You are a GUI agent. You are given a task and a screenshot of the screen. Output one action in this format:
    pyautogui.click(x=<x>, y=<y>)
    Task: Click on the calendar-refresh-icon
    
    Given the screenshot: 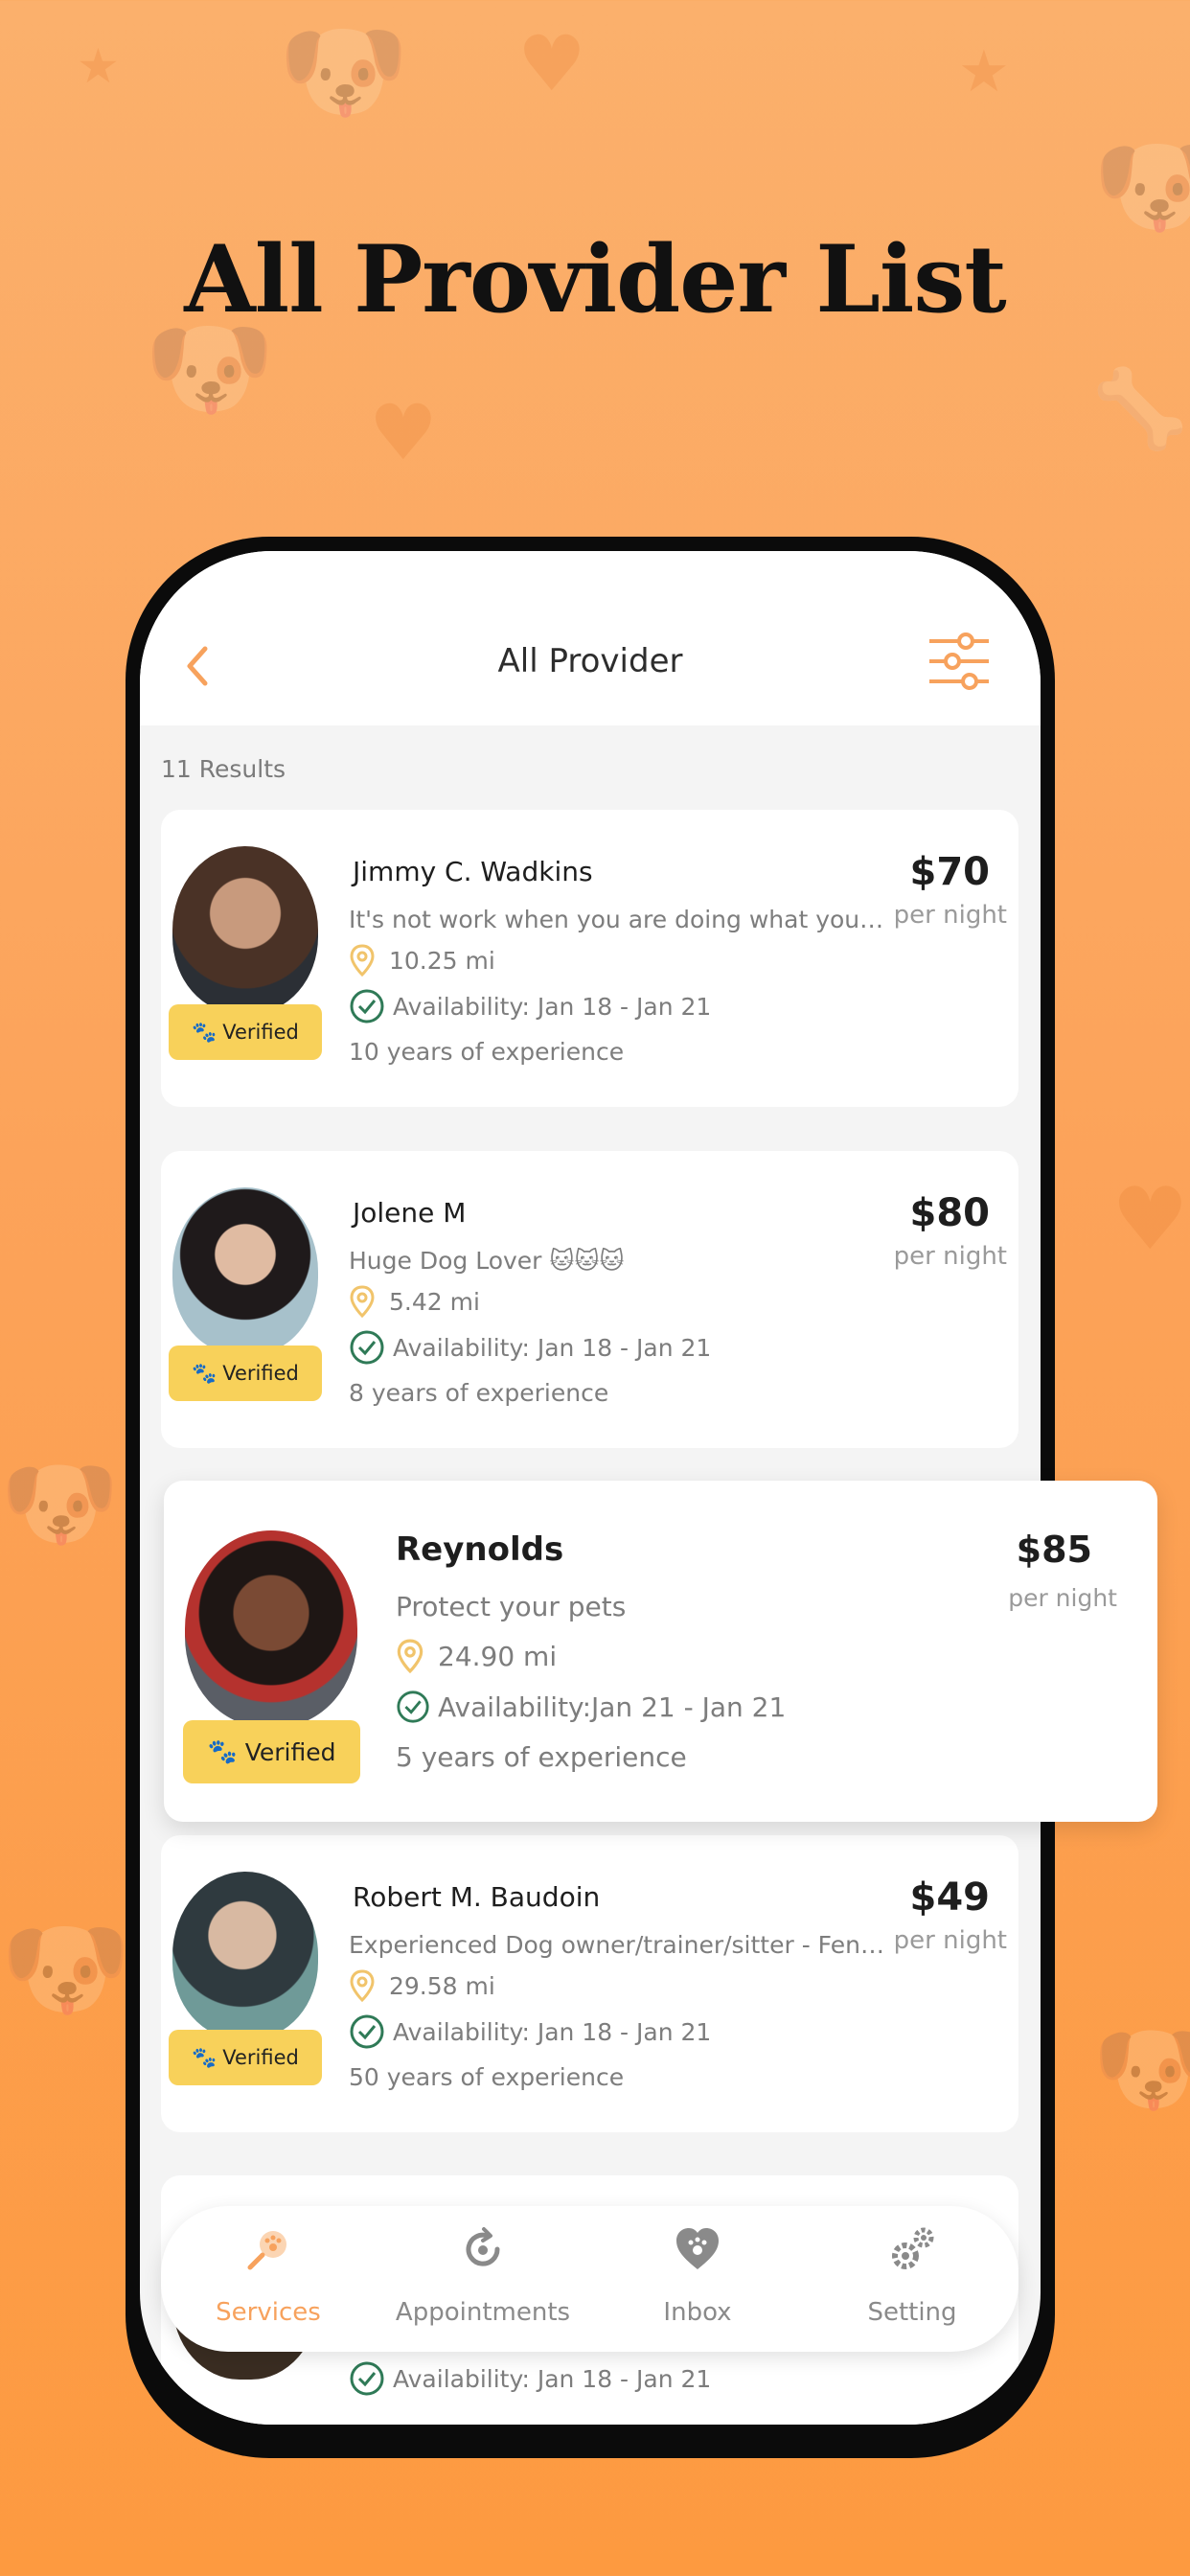 What is the action you would take?
    pyautogui.click(x=483, y=2246)
    